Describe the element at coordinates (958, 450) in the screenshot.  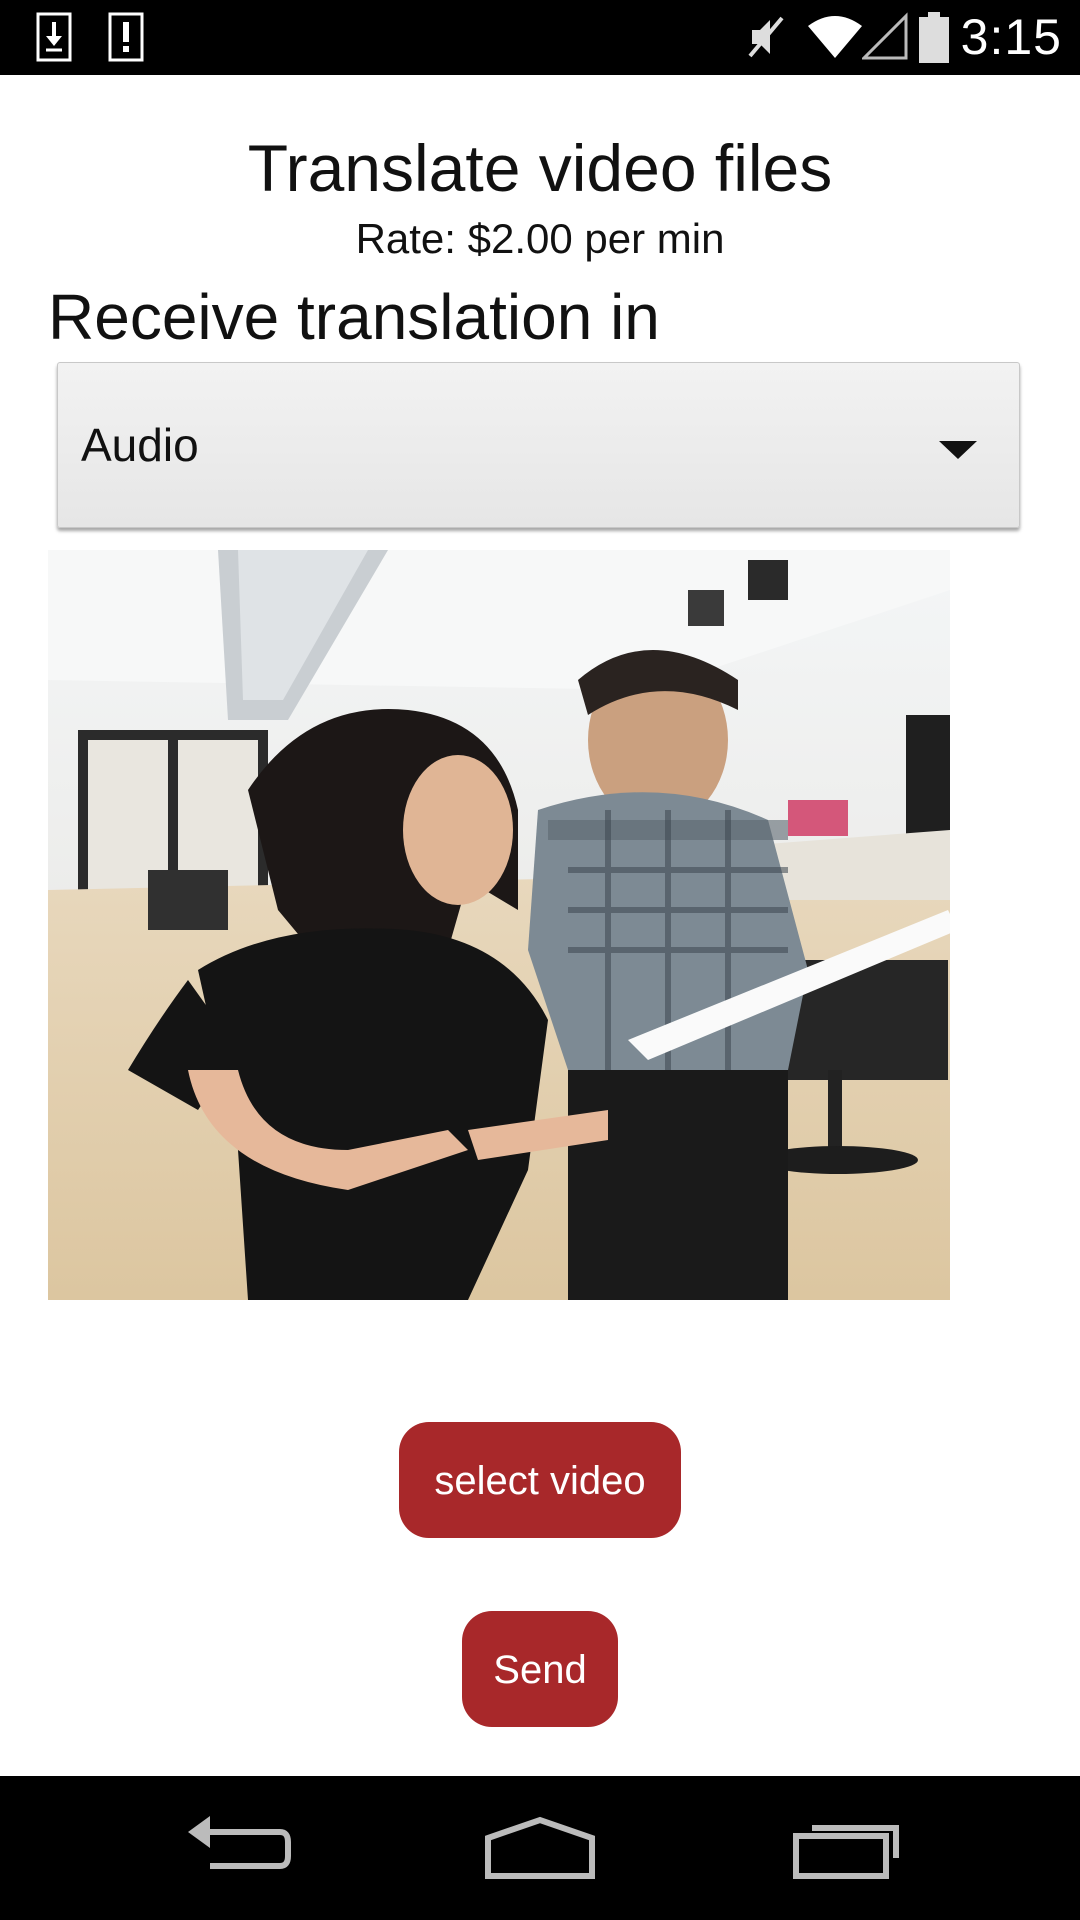
I see `dropdown-arrow-icon` at that location.